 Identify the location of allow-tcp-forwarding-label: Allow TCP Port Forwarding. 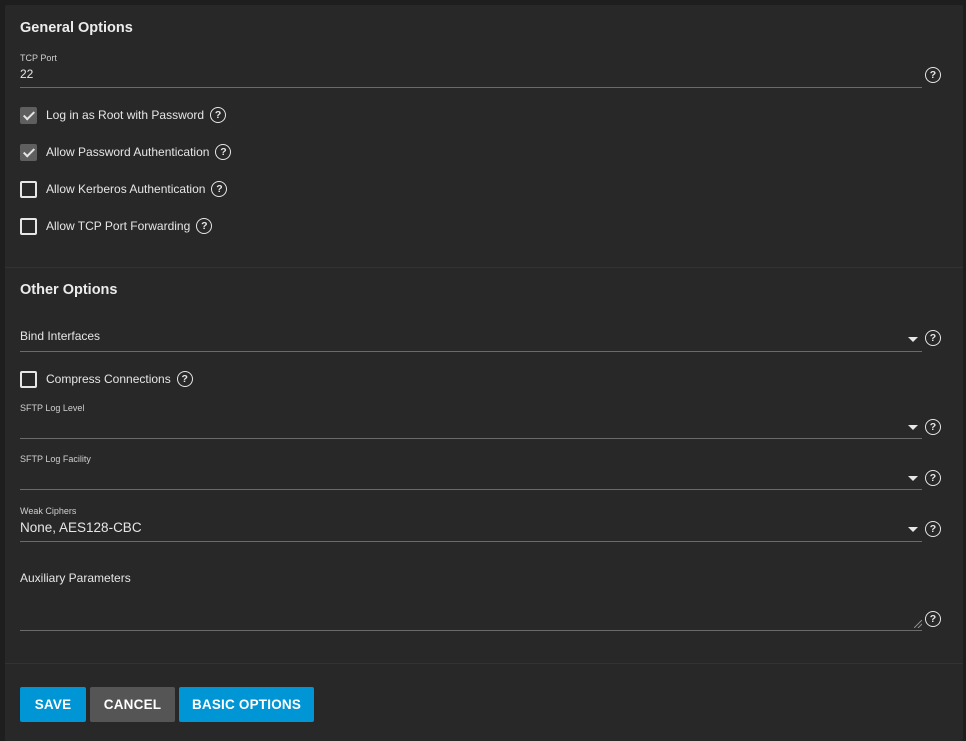
(118, 226).